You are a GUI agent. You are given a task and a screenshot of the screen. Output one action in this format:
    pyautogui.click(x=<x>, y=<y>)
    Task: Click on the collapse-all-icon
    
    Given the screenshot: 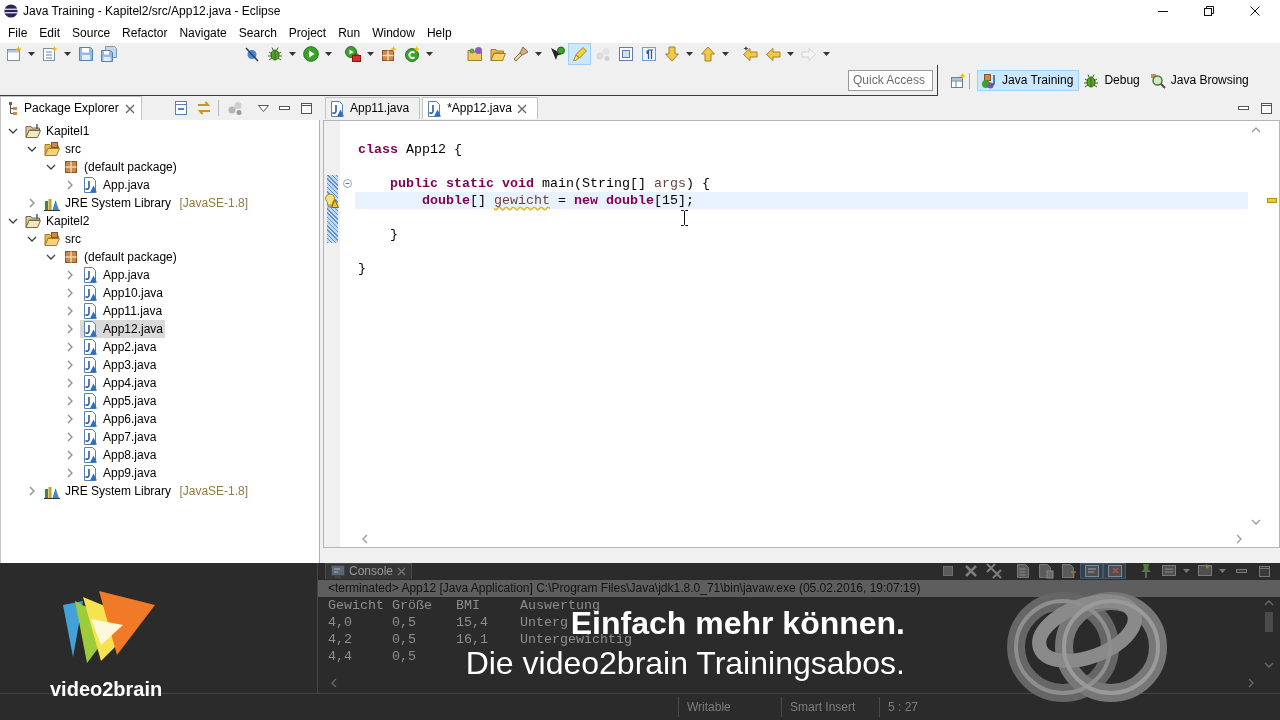 What is the action you would take?
    pyautogui.click(x=180, y=108)
    